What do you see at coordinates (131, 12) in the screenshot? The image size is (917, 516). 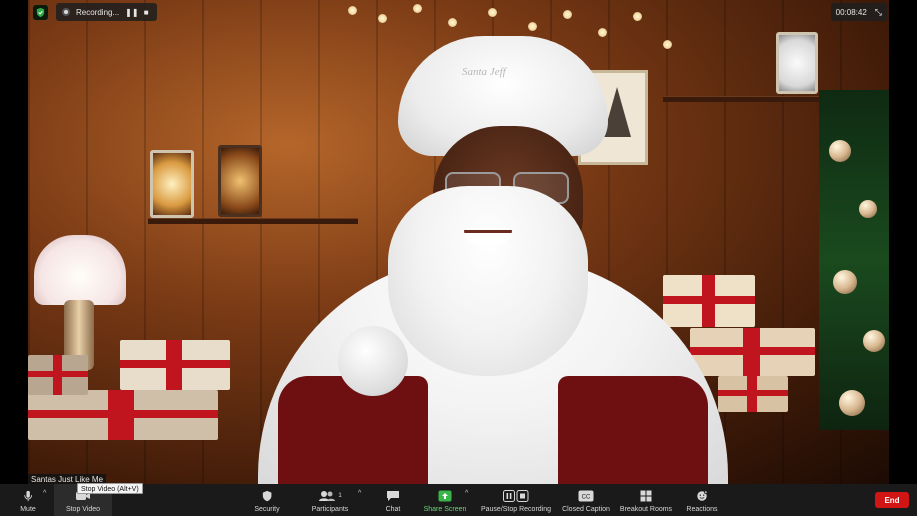 I see `pause-icon: ❚❚` at bounding box center [131, 12].